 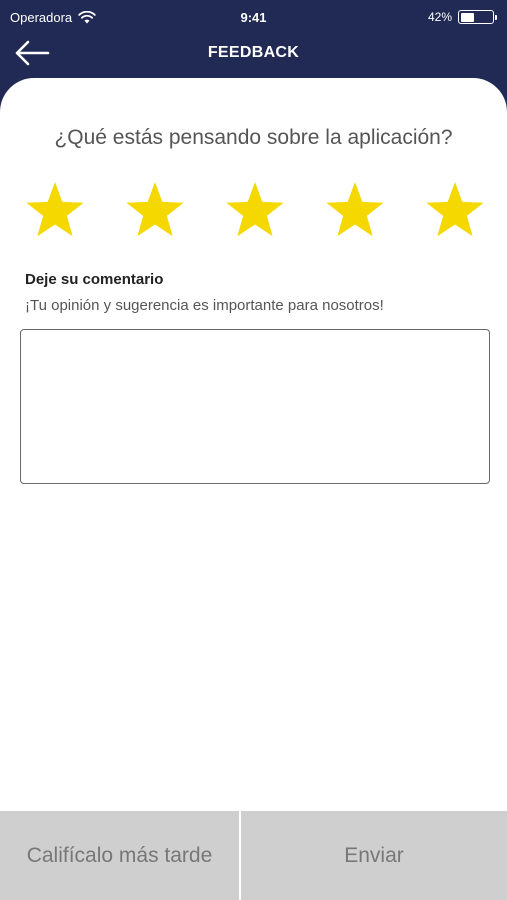 I want to click on nav-bar: FEEDBACK, so click(x=253, y=58).